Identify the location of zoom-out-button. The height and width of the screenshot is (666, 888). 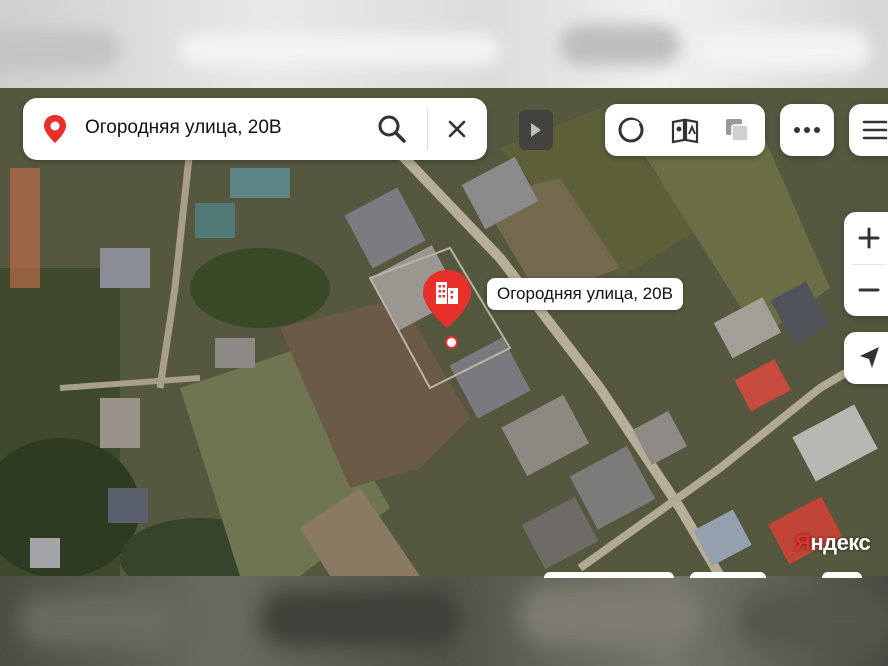
(866, 290).